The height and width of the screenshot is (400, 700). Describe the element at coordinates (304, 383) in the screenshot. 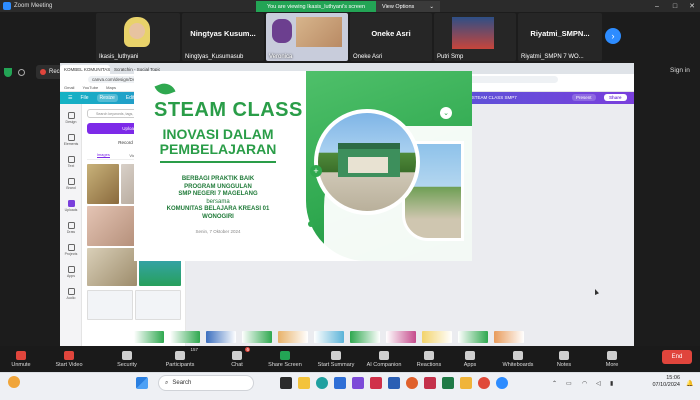

I see `file-explorer-icon` at that location.